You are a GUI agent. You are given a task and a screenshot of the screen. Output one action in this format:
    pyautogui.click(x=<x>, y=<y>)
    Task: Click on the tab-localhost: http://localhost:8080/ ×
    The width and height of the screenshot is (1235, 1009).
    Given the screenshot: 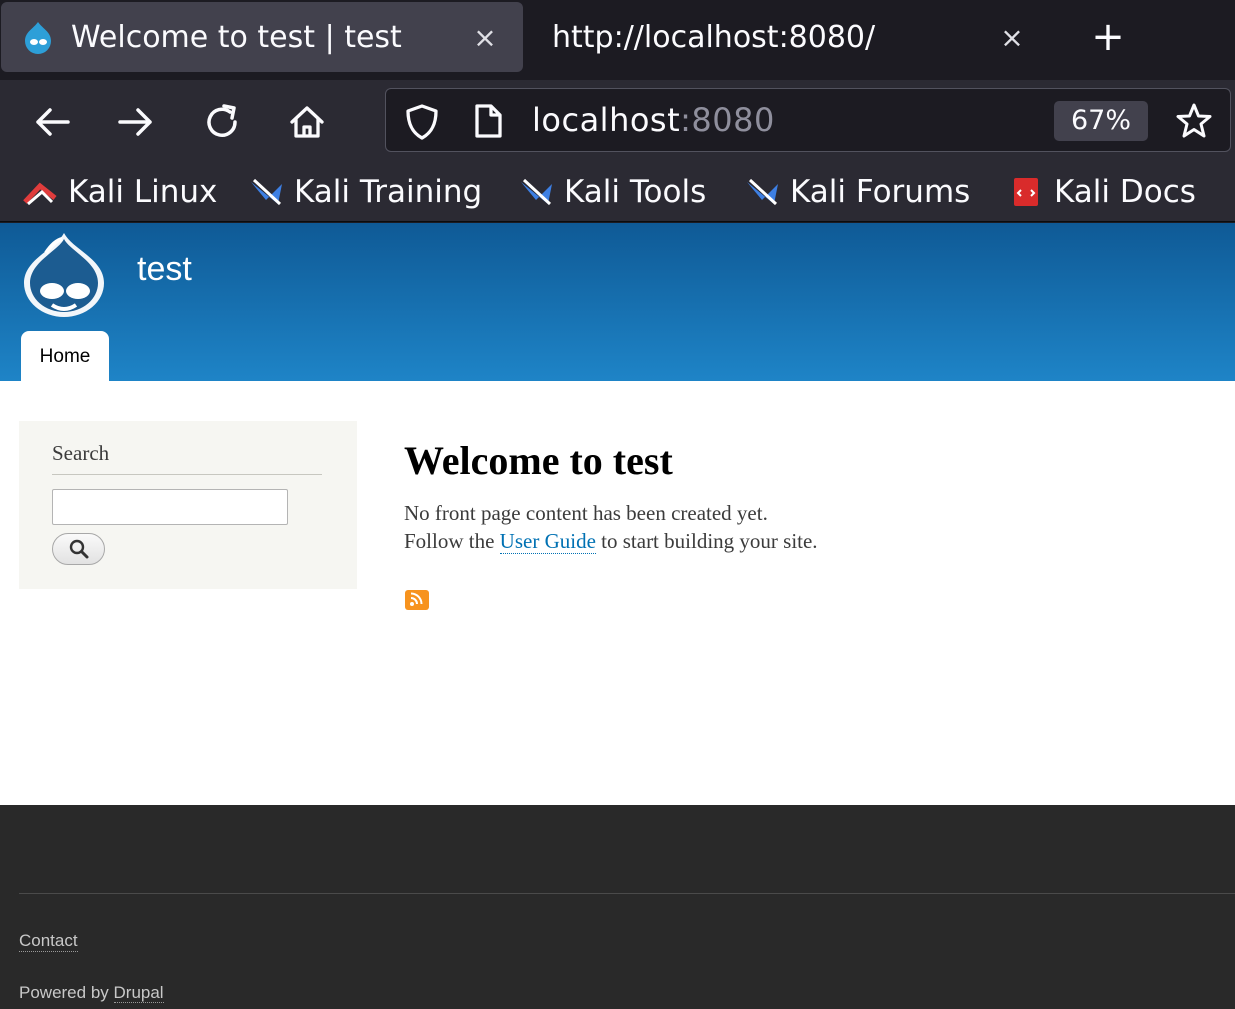 What is the action you would take?
    pyautogui.click(x=790, y=37)
    